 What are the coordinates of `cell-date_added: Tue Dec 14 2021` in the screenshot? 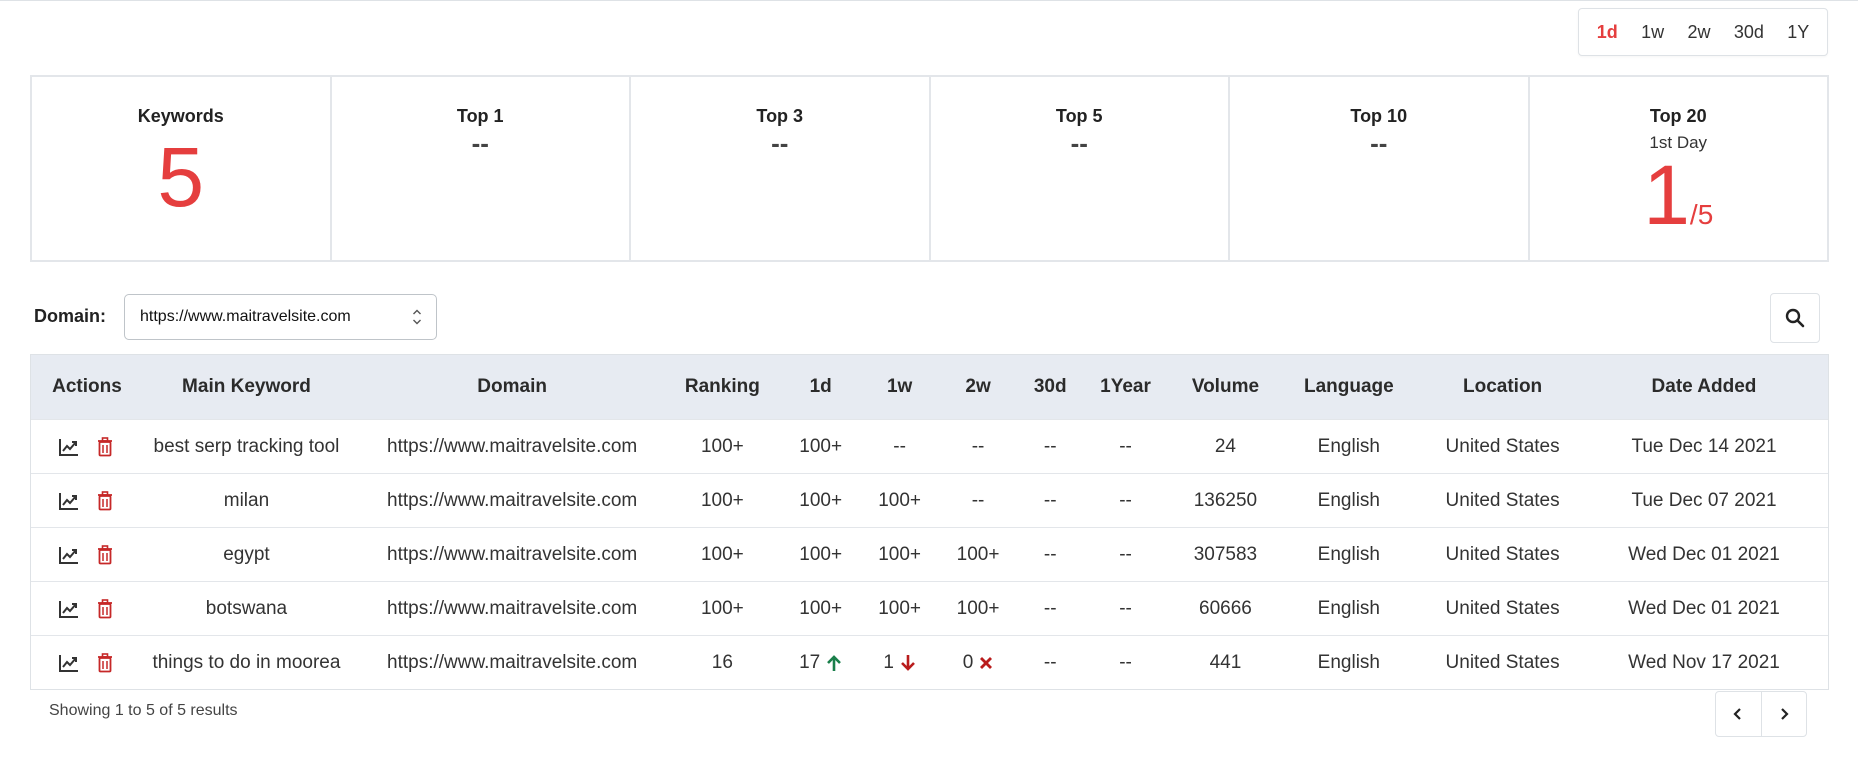 It's located at (1703, 446).